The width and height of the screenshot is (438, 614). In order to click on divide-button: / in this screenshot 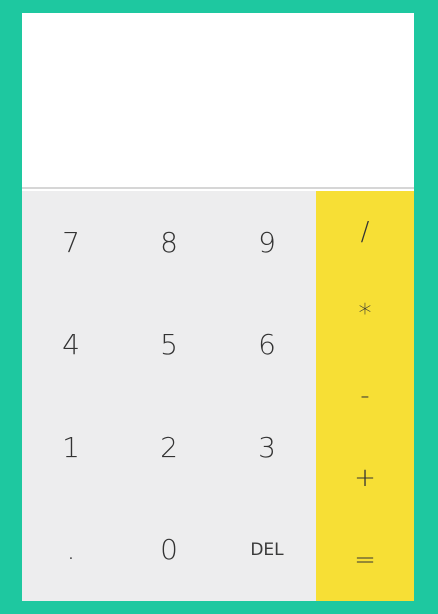, I will do `click(365, 232)`.